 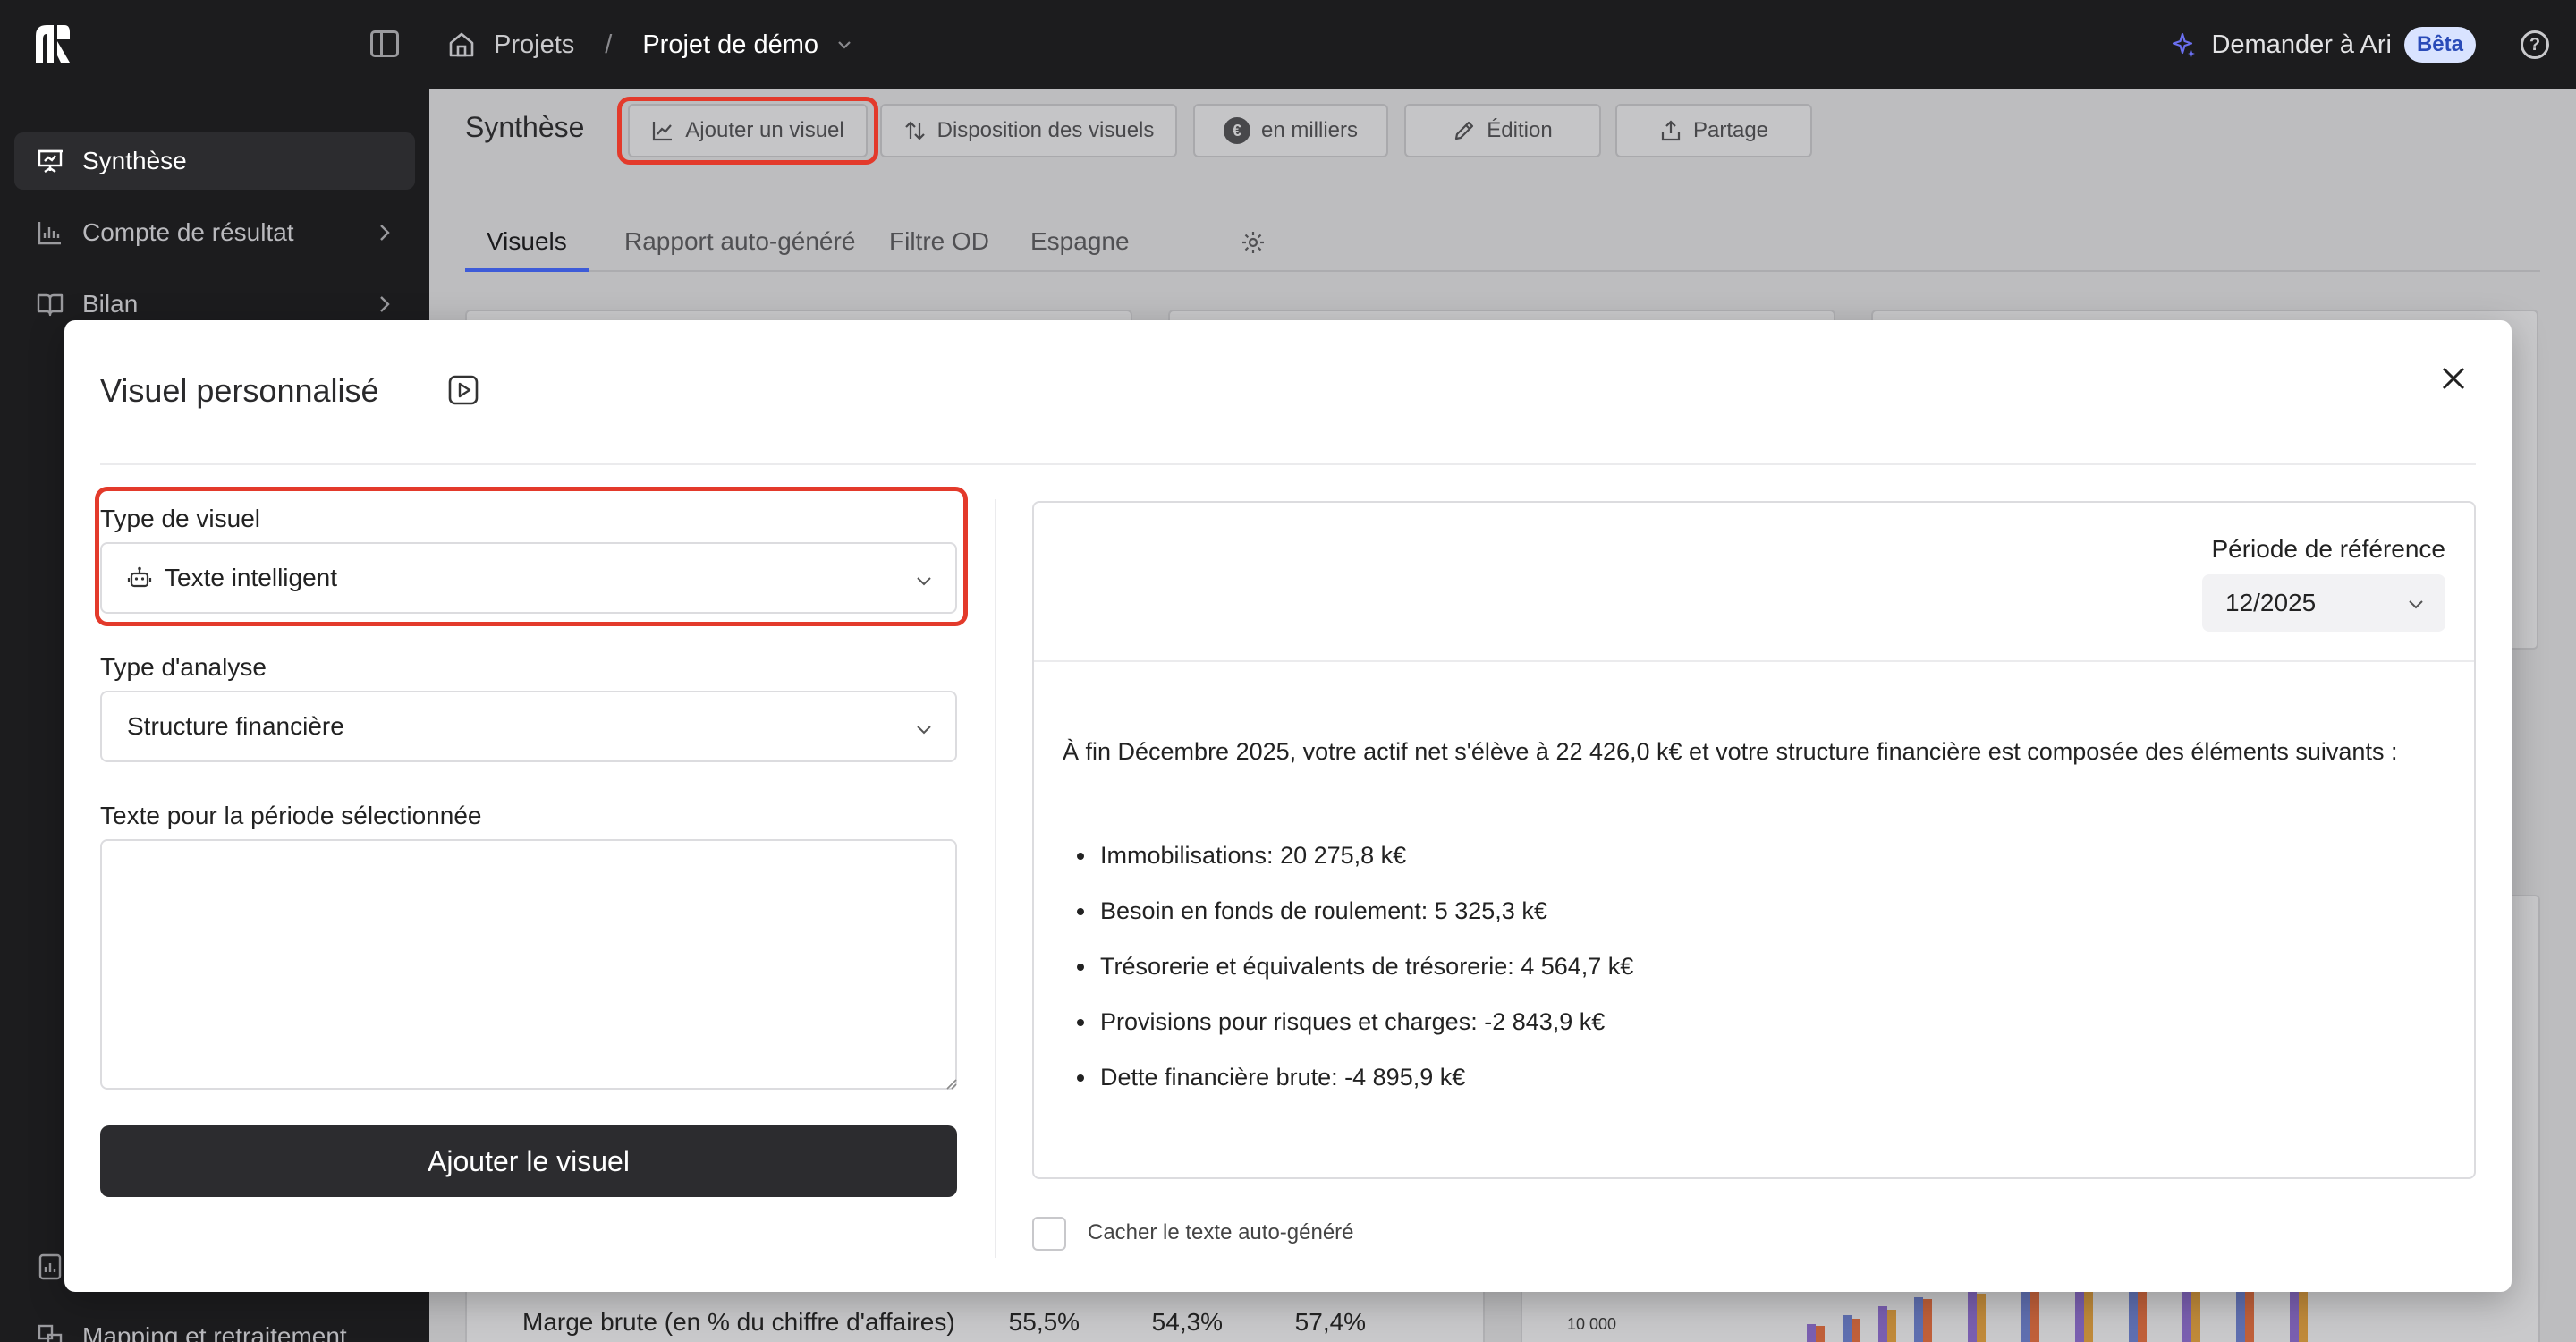 I want to click on resize-grip-icon, so click(x=950, y=1083).